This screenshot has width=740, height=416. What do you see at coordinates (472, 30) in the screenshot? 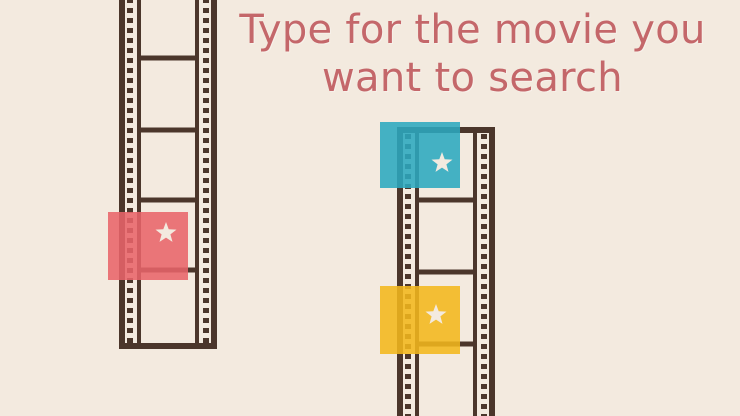
I see `search-prompt-line-1: Type for the movie you` at bounding box center [472, 30].